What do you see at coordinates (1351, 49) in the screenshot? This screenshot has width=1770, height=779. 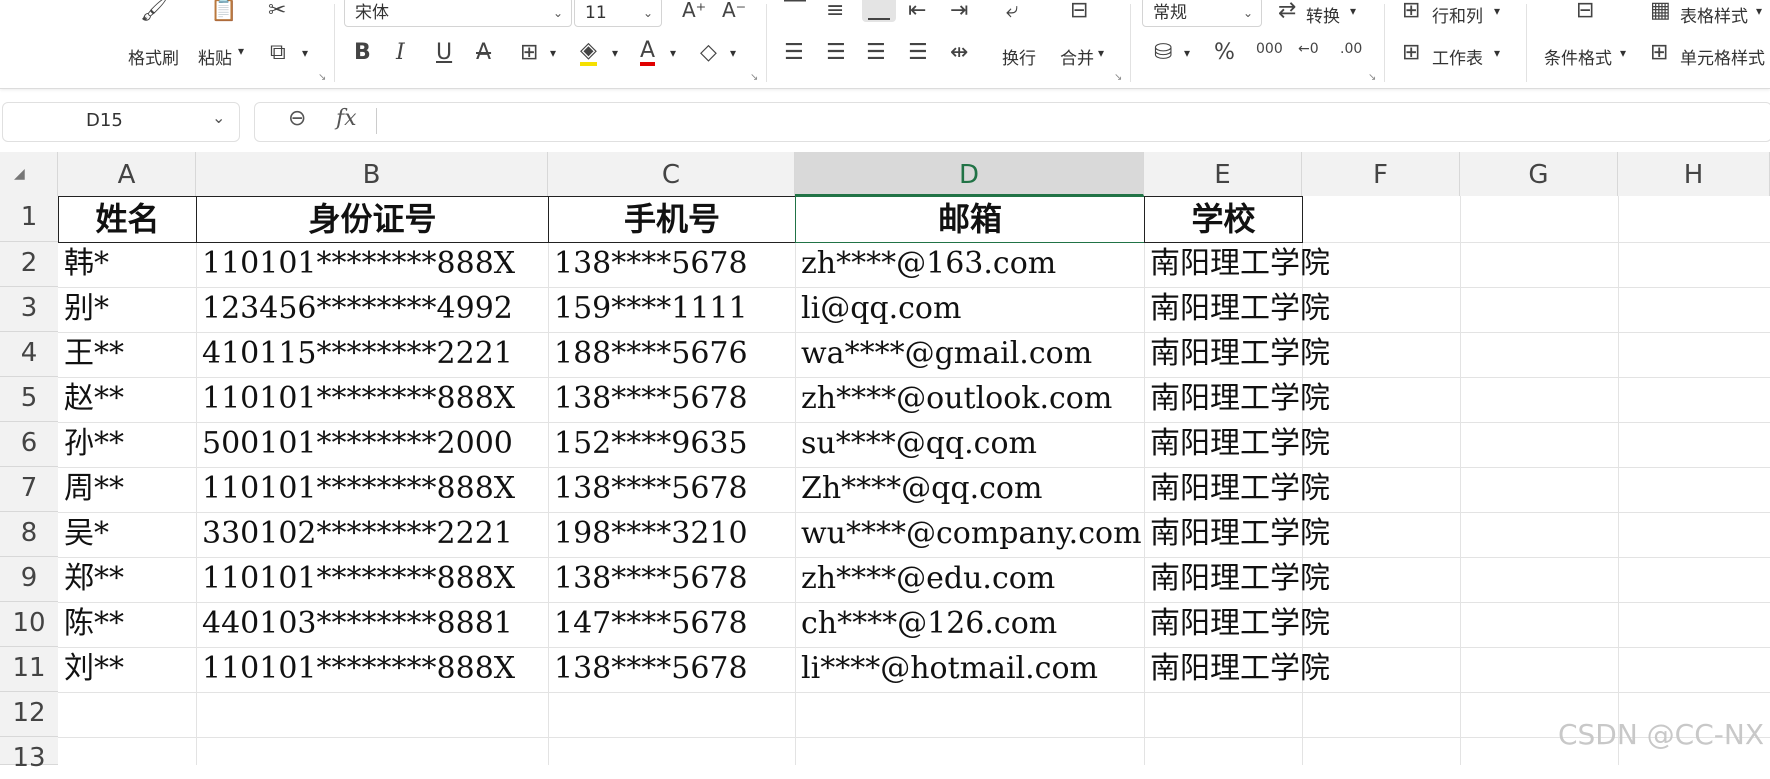 I see `decrease-decimal-icon: .00` at bounding box center [1351, 49].